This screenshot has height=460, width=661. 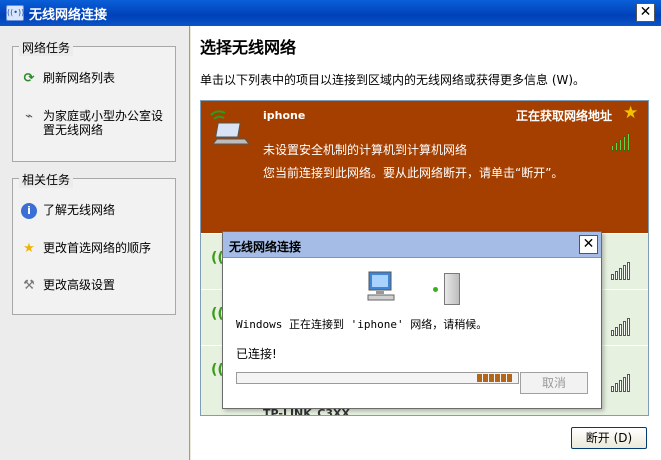 I want to click on task-label: 更改首选网络的顺序, so click(x=97, y=248).